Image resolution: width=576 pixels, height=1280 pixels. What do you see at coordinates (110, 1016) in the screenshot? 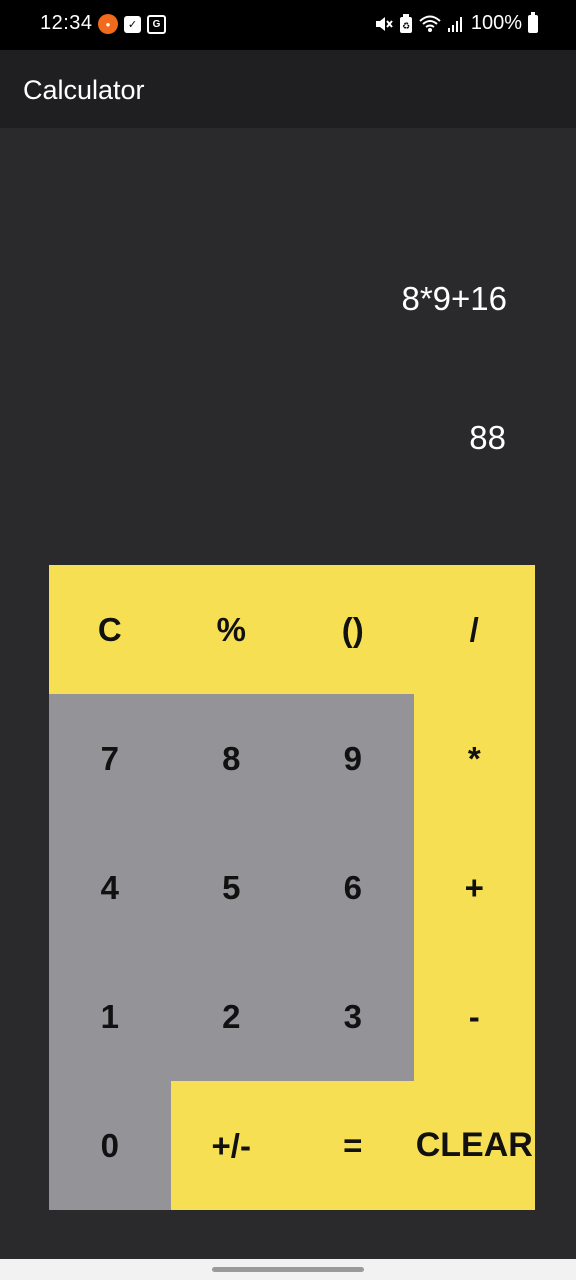
I see `key-1: 1` at bounding box center [110, 1016].